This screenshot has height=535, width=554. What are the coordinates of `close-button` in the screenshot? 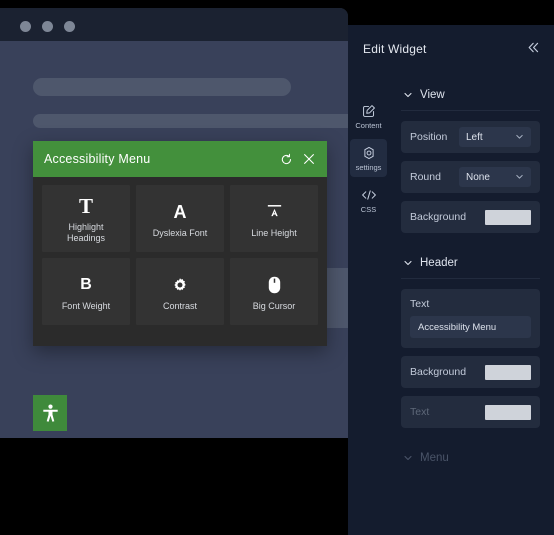 It's located at (309, 159).